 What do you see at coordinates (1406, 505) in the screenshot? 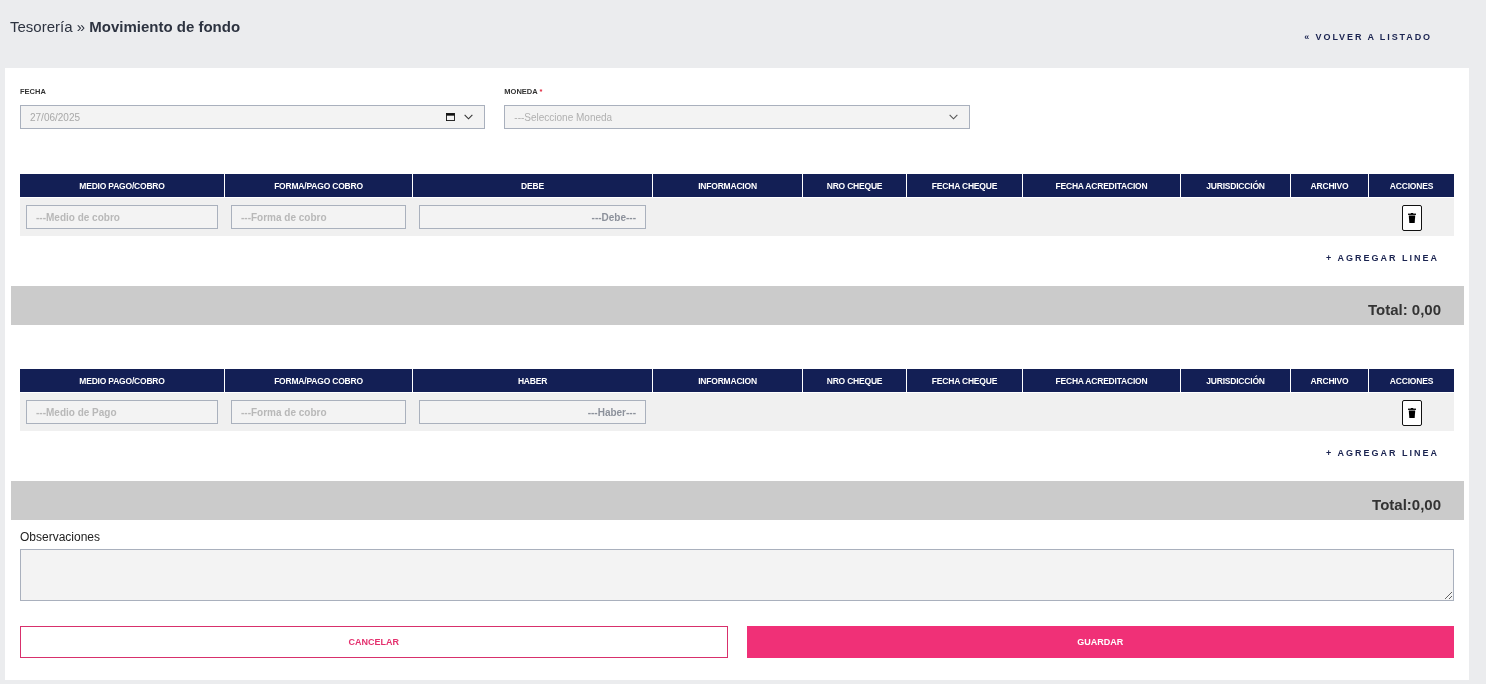
I see `total-amount: Total:0,00` at bounding box center [1406, 505].